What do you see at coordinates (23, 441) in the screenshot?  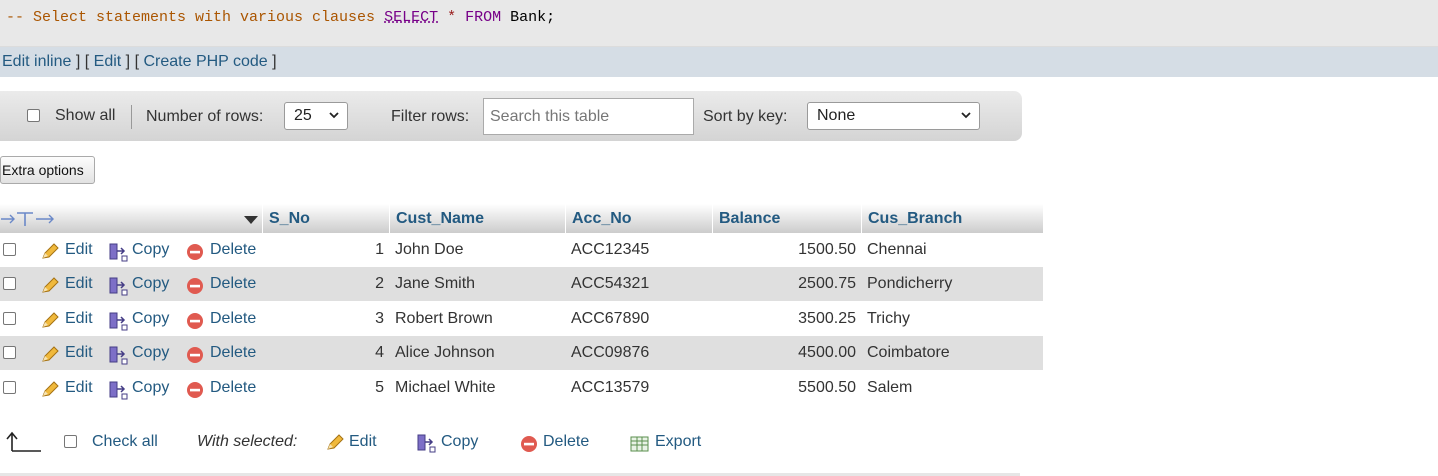 I see `arrow-up-icon` at bounding box center [23, 441].